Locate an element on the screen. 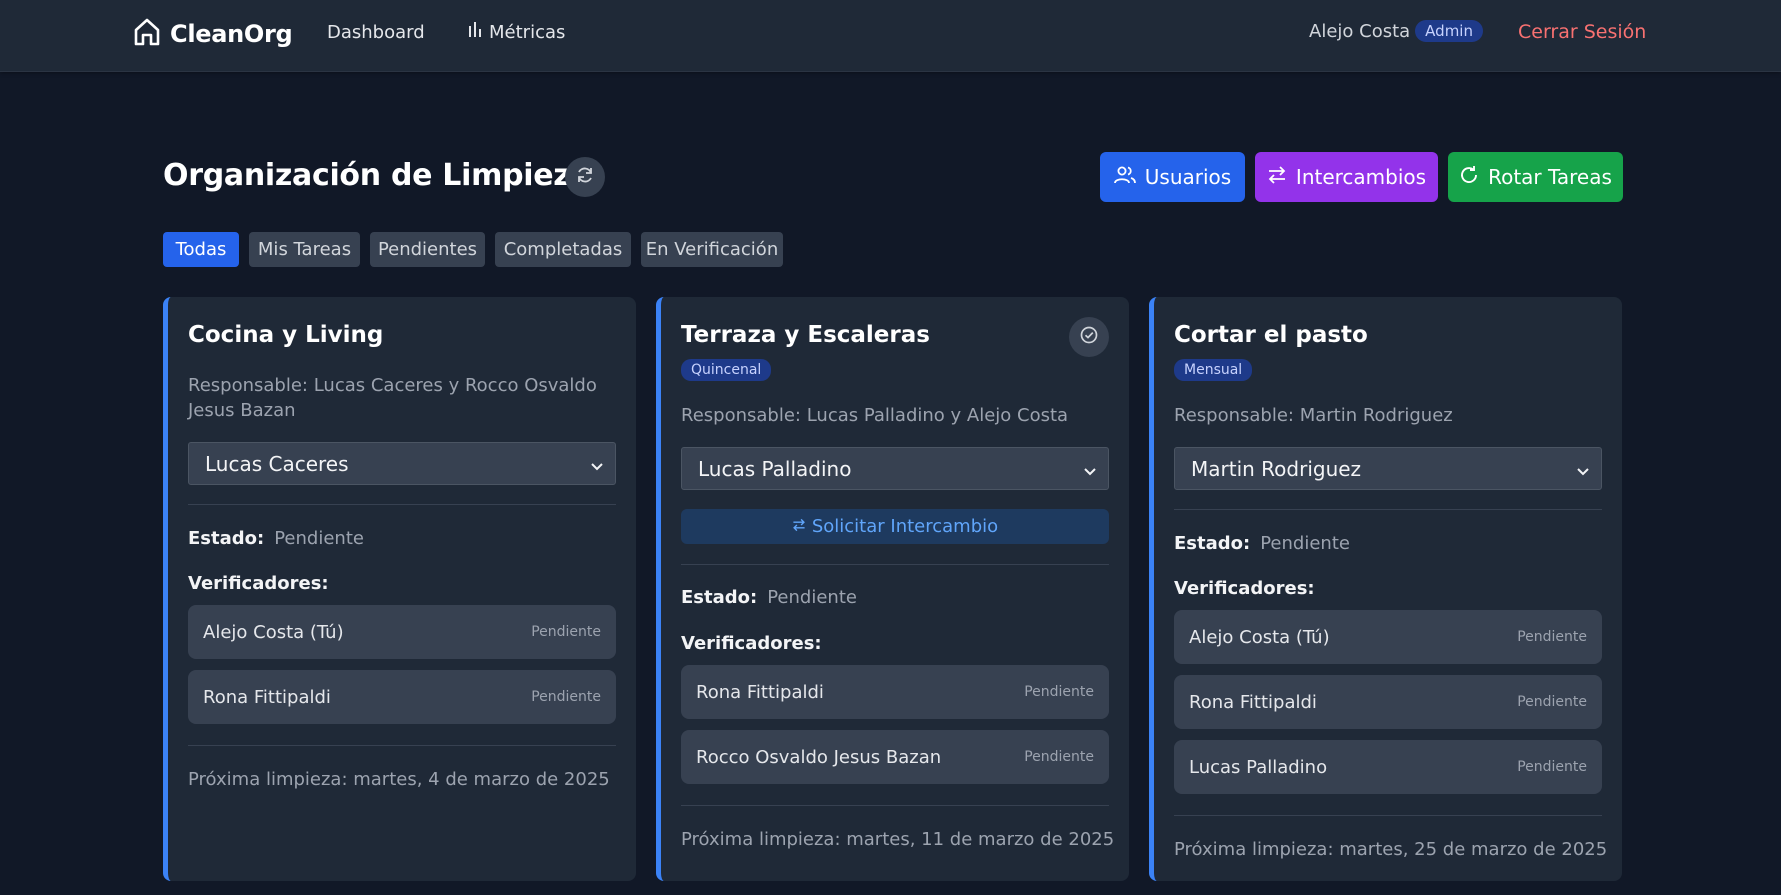  responsable-select-value: Lucas Palladino is located at coordinates (775, 468).